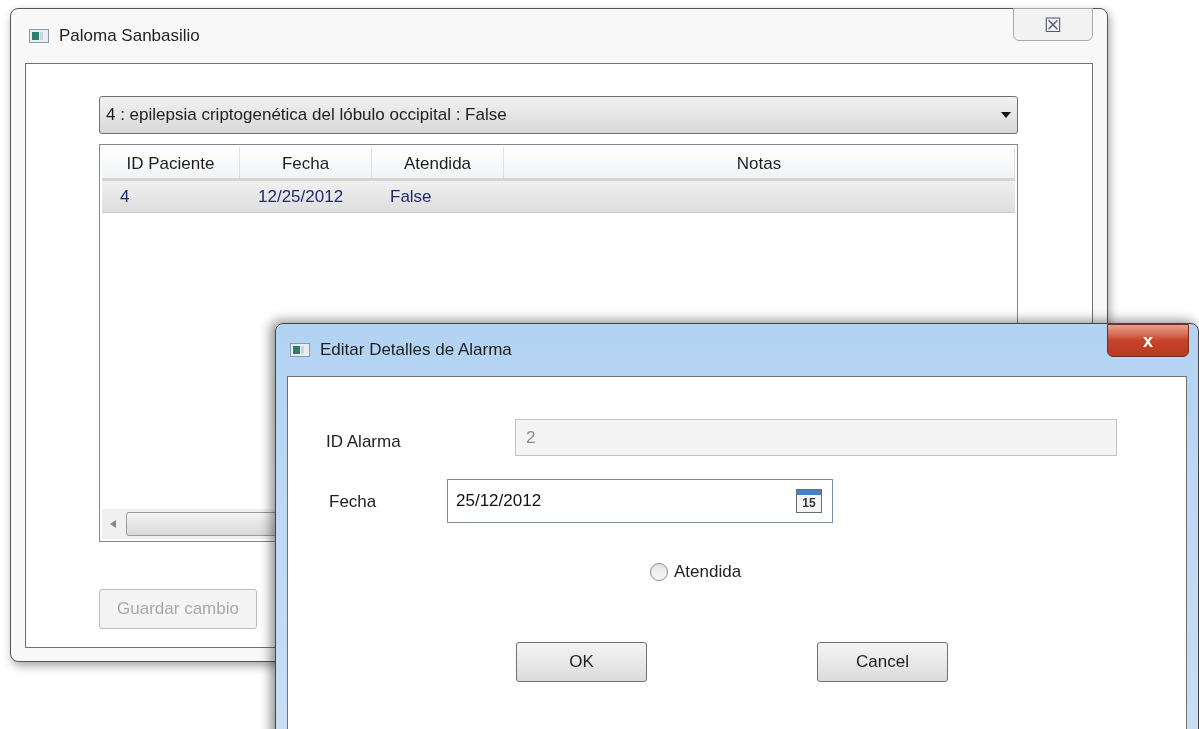  What do you see at coordinates (353, 502) in the screenshot?
I see `field-label: Fecha` at bounding box center [353, 502].